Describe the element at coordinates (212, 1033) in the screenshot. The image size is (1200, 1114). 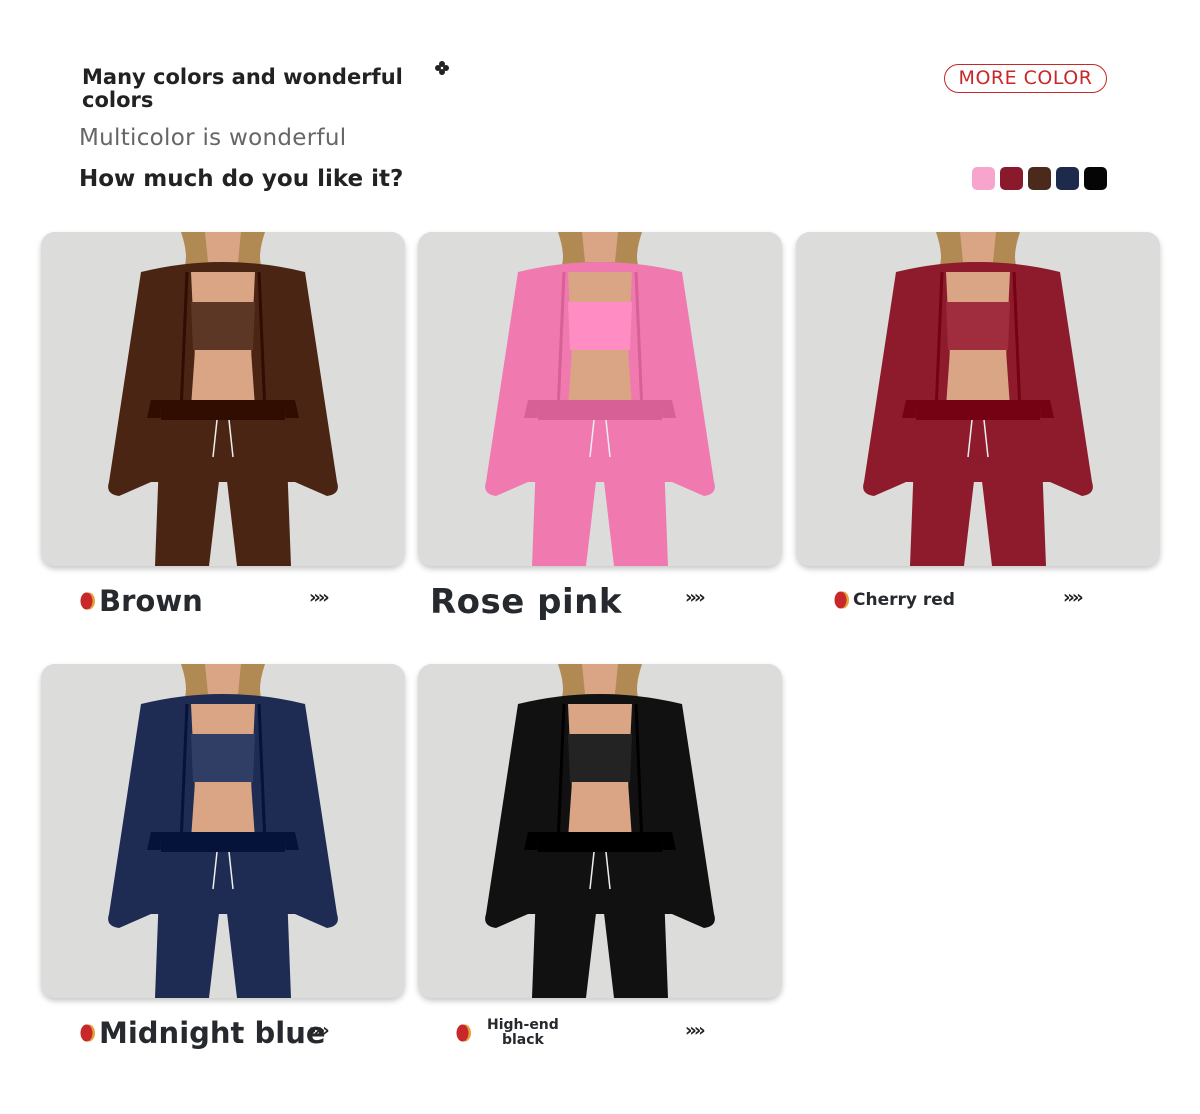
I see `product-name: Midnight blue` at that location.